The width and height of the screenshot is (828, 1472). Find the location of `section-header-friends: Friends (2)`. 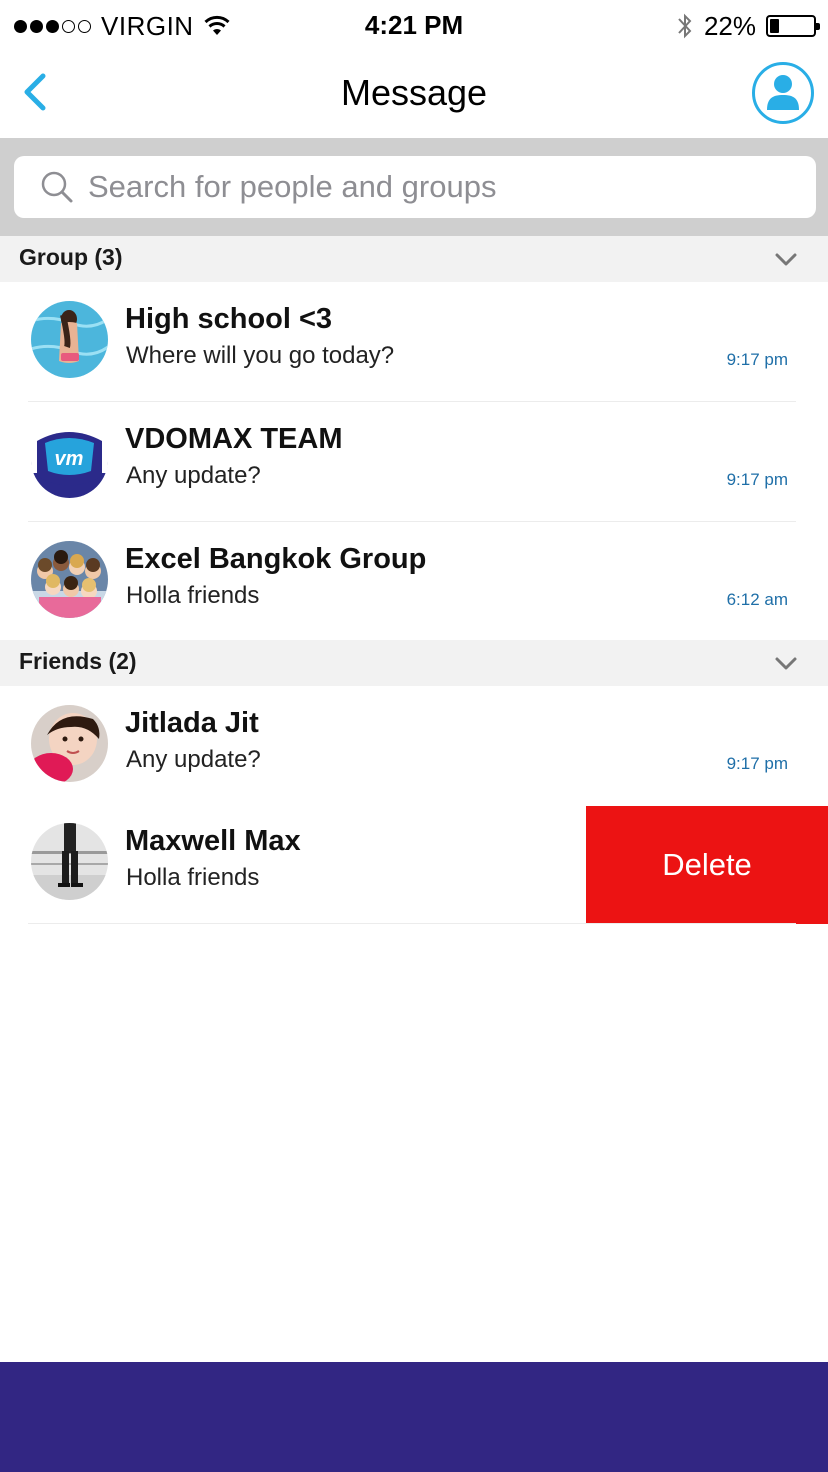

section-header-friends: Friends (2) is located at coordinates (414, 663).